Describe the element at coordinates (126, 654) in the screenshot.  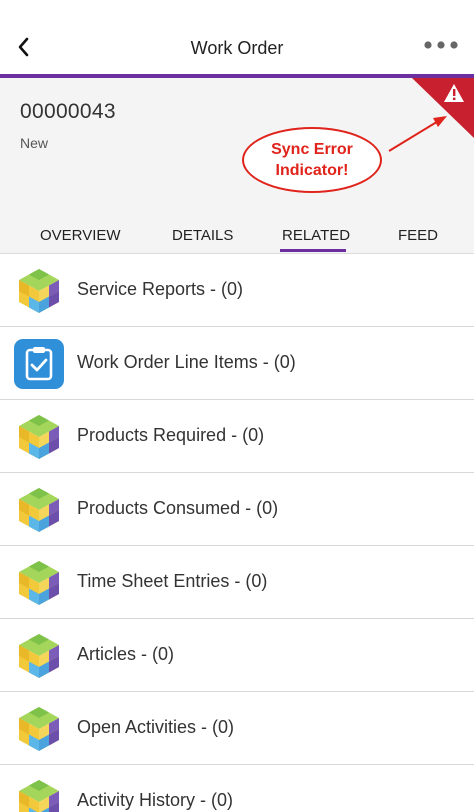
I see `related-list-label: Articles - (0)` at that location.